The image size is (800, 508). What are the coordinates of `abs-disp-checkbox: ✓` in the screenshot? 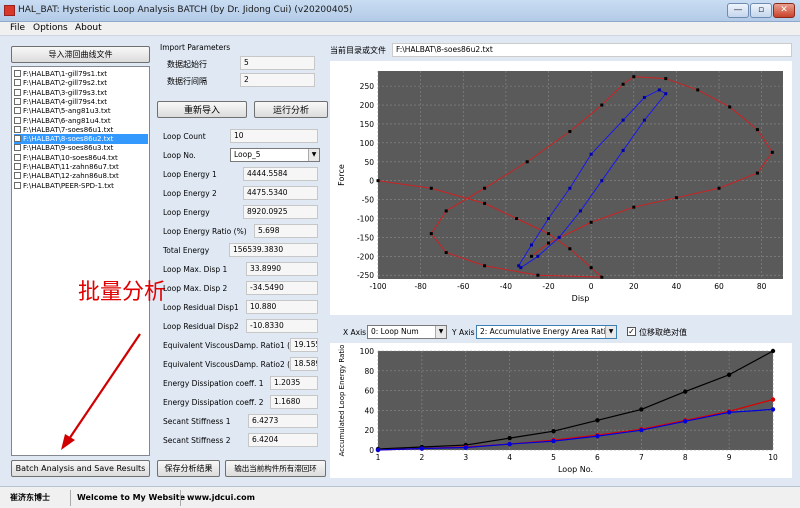 It's located at (631, 331).